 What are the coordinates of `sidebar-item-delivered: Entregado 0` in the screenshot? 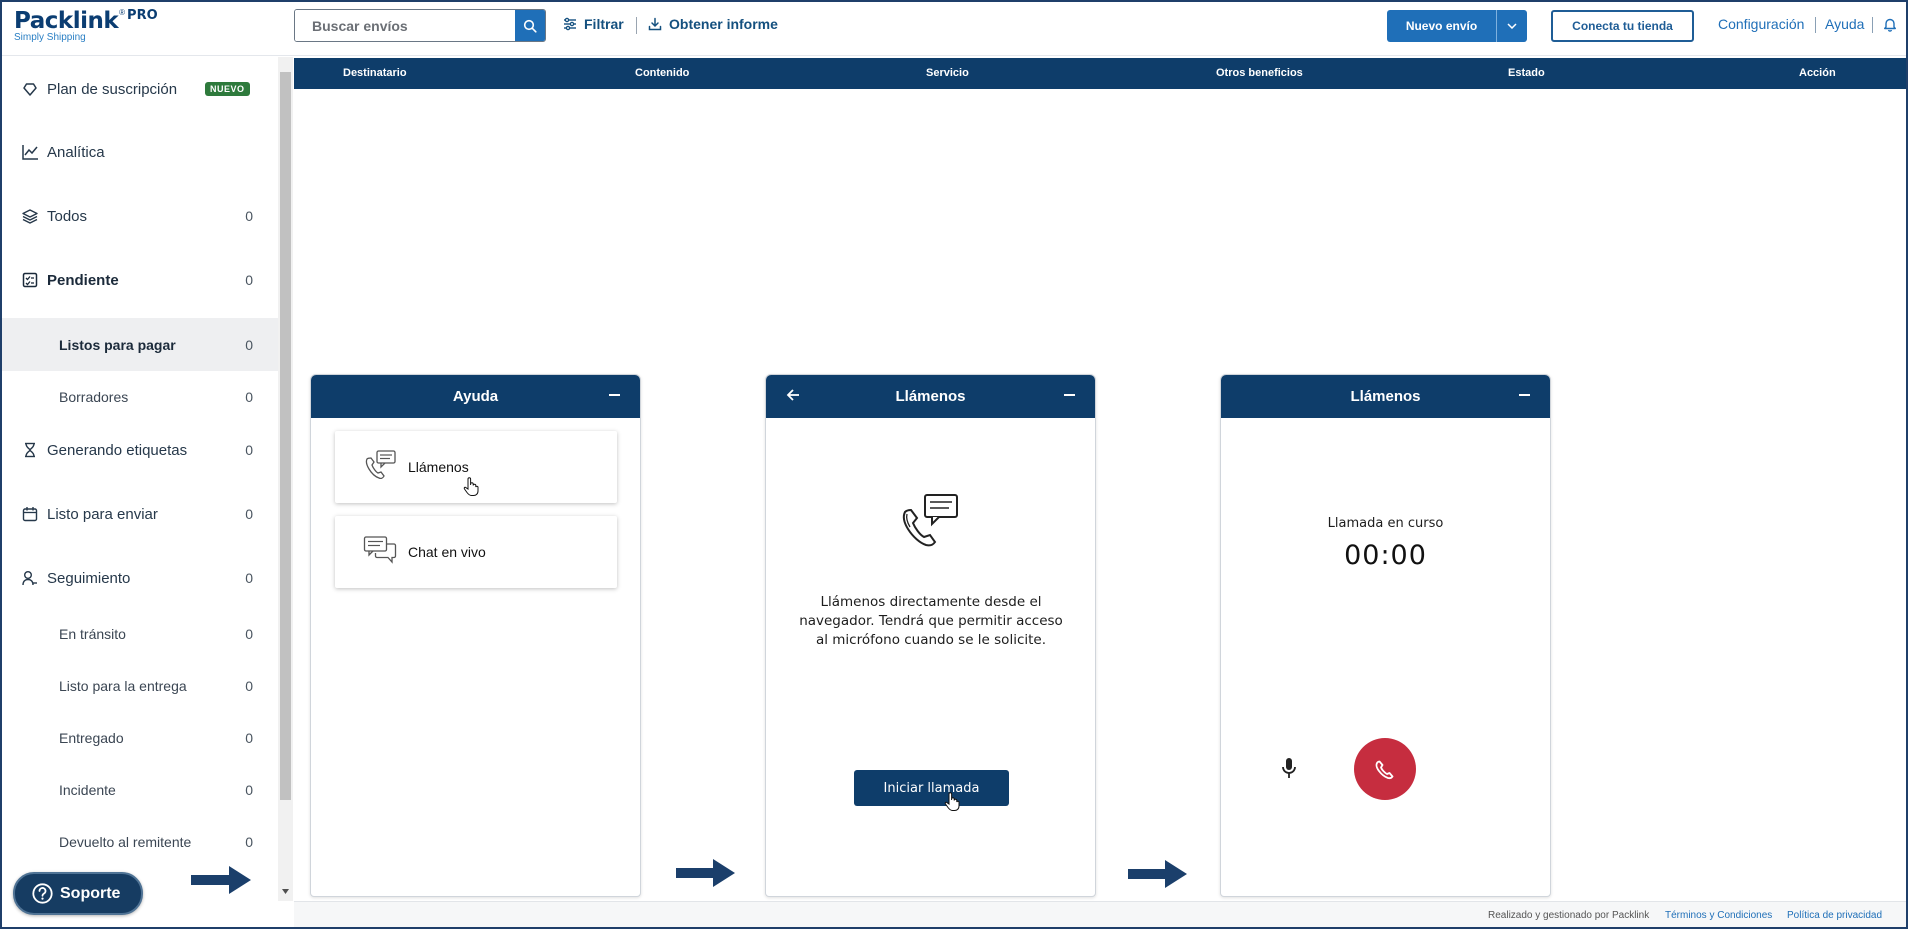 It's located at (140, 738).